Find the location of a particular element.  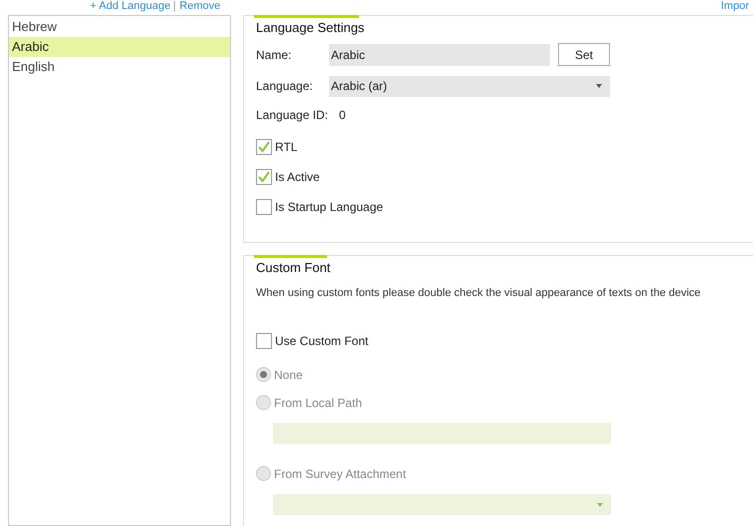

language-item: Arabic is located at coordinates (119, 47).